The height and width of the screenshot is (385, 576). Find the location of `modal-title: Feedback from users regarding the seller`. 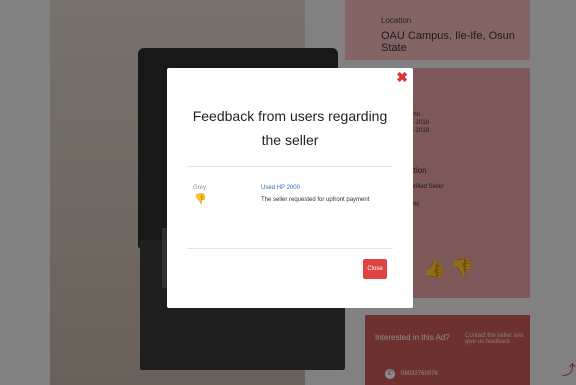

modal-title: Feedback from users regarding the seller is located at coordinates (290, 128).